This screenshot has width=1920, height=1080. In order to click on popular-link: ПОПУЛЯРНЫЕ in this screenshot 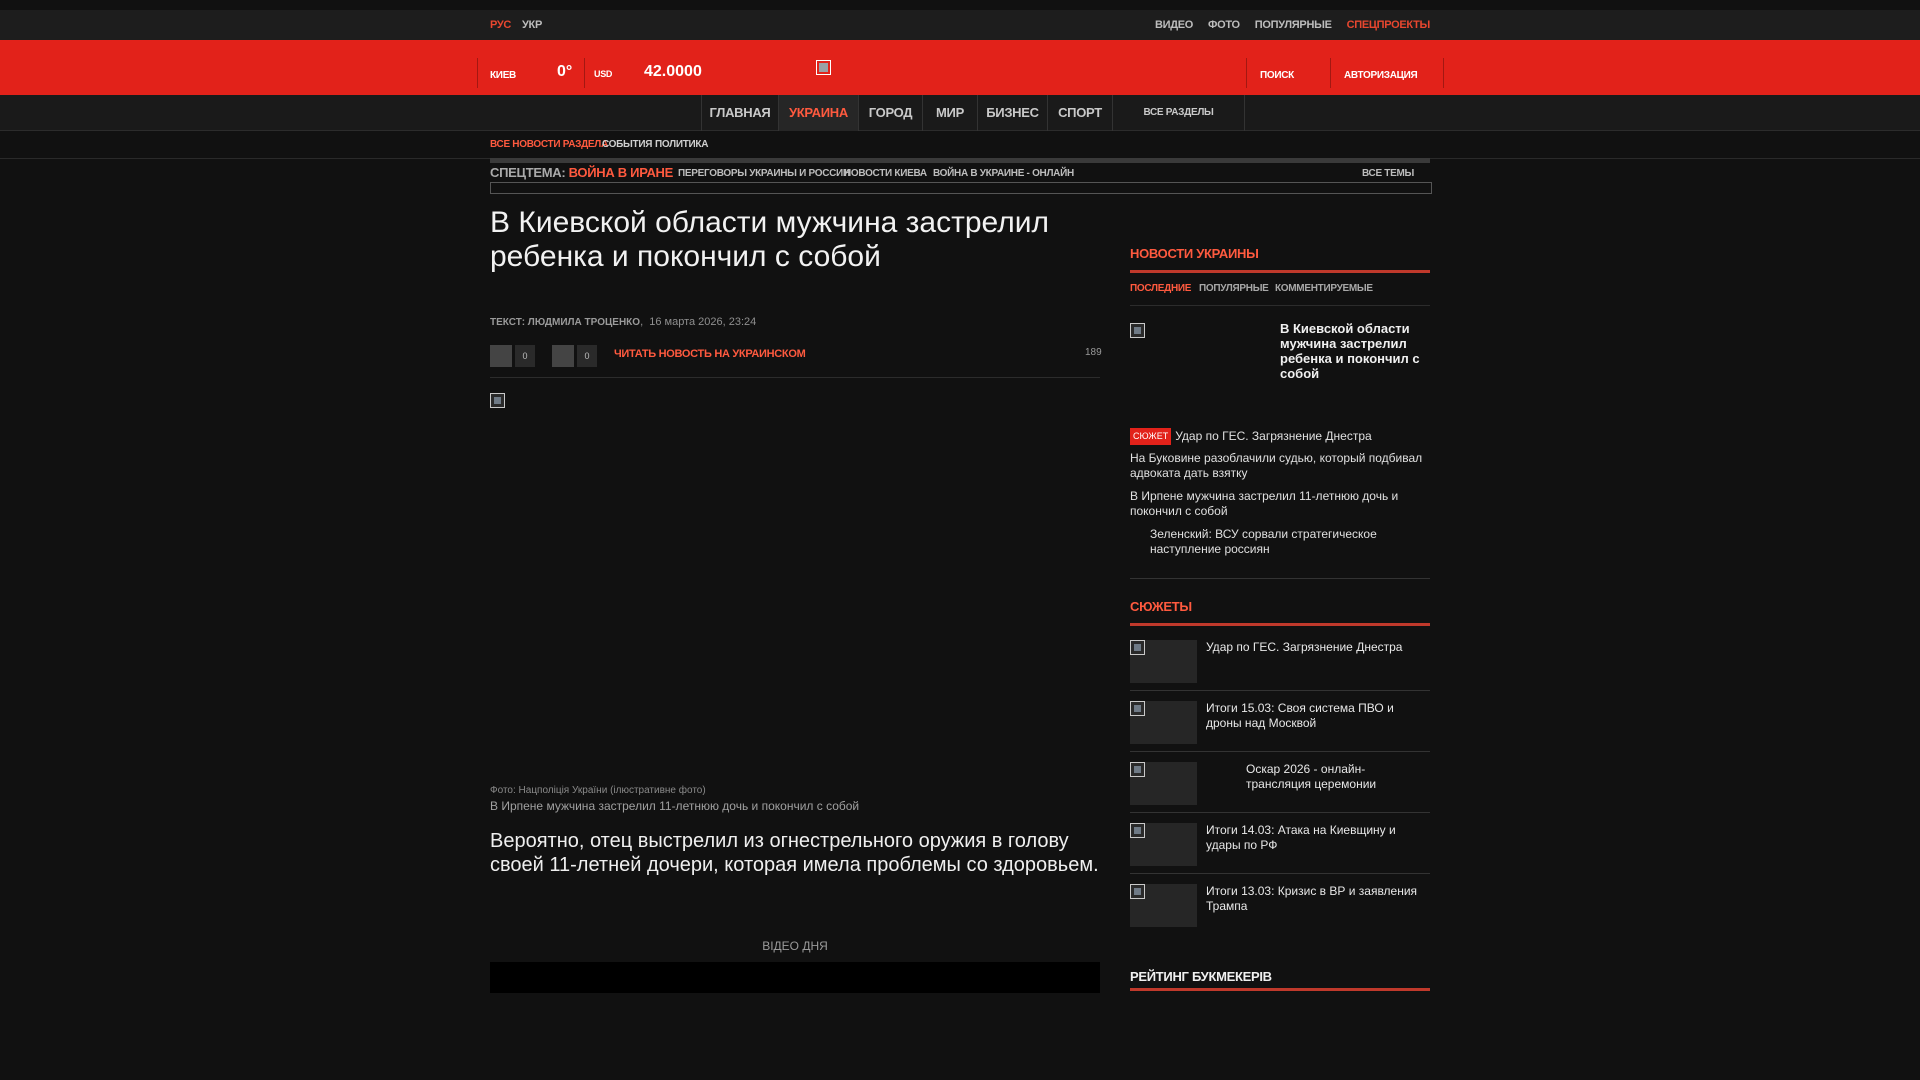, I will do `click(1293, 25)`.